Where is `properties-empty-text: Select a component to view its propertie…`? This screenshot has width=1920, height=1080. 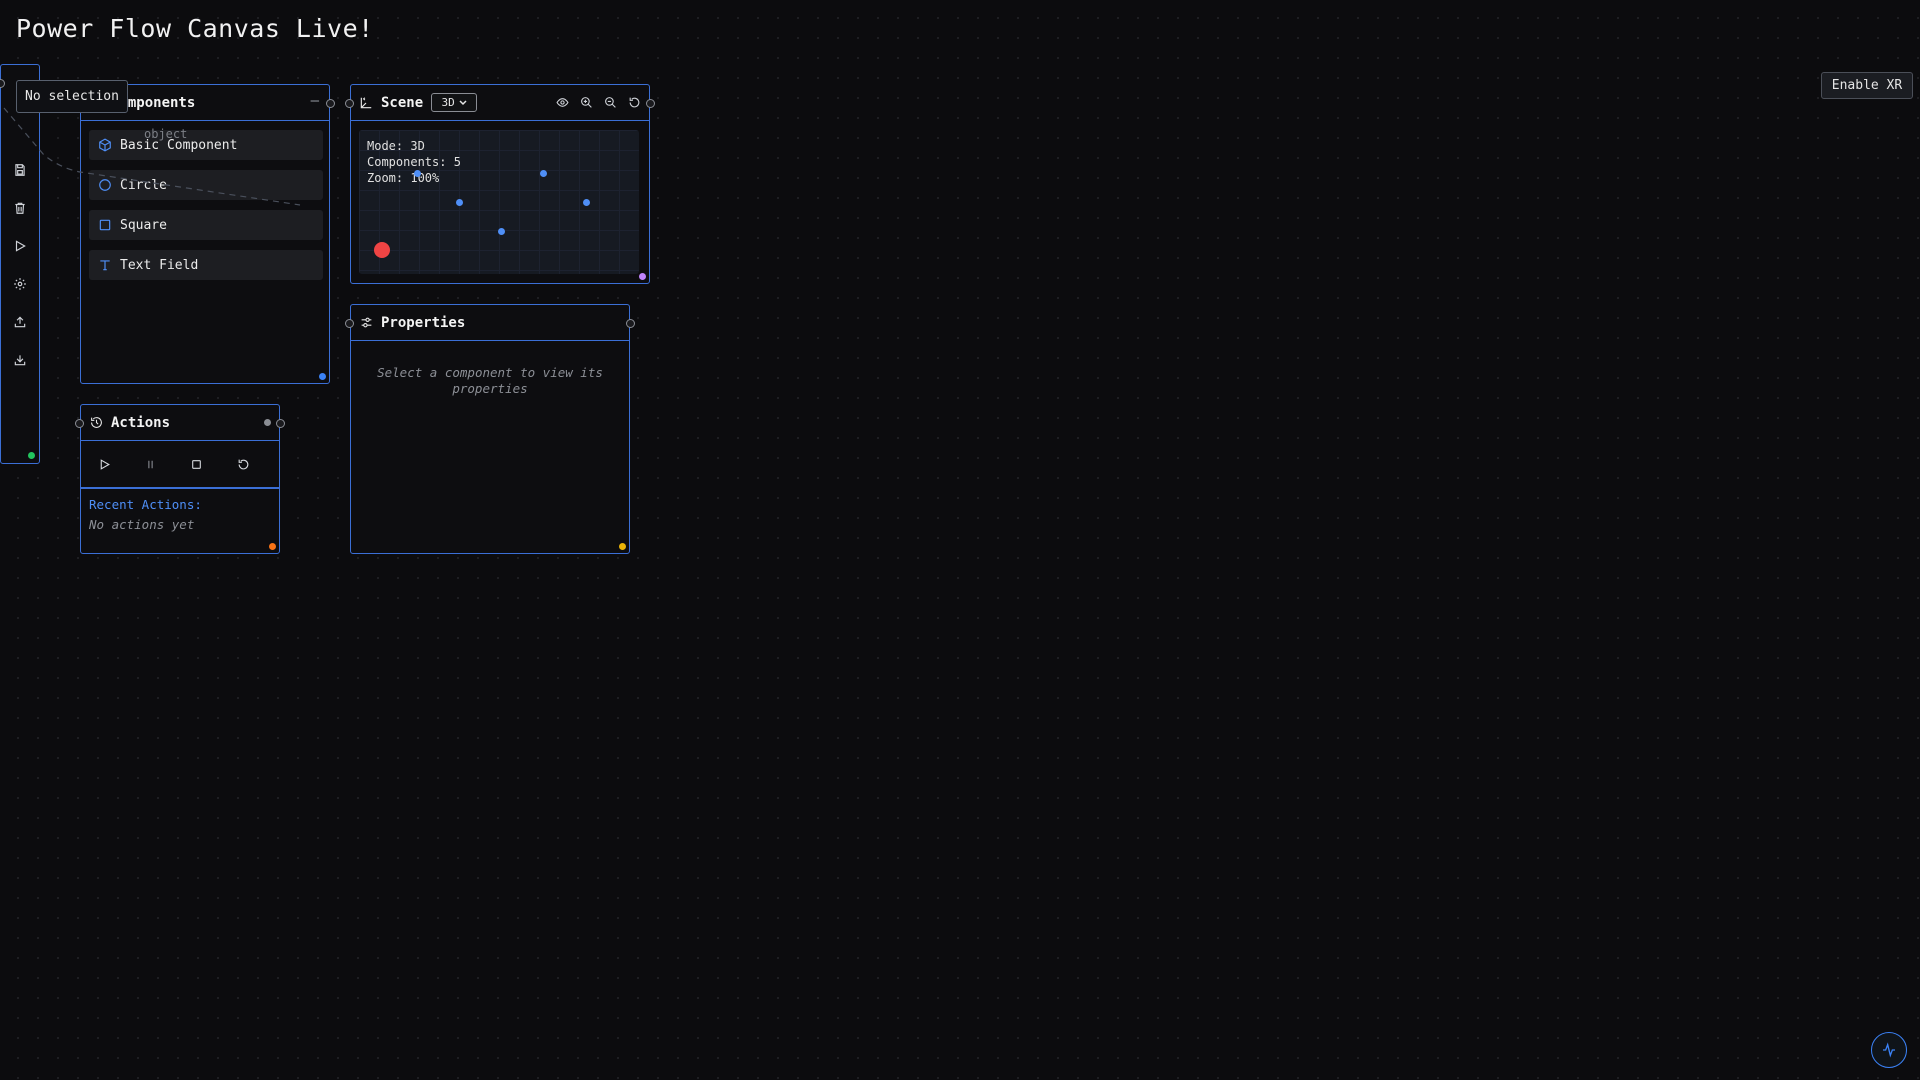 properties-empty-text: Select a component to view its propertie… is located at coordinates (490, 380).